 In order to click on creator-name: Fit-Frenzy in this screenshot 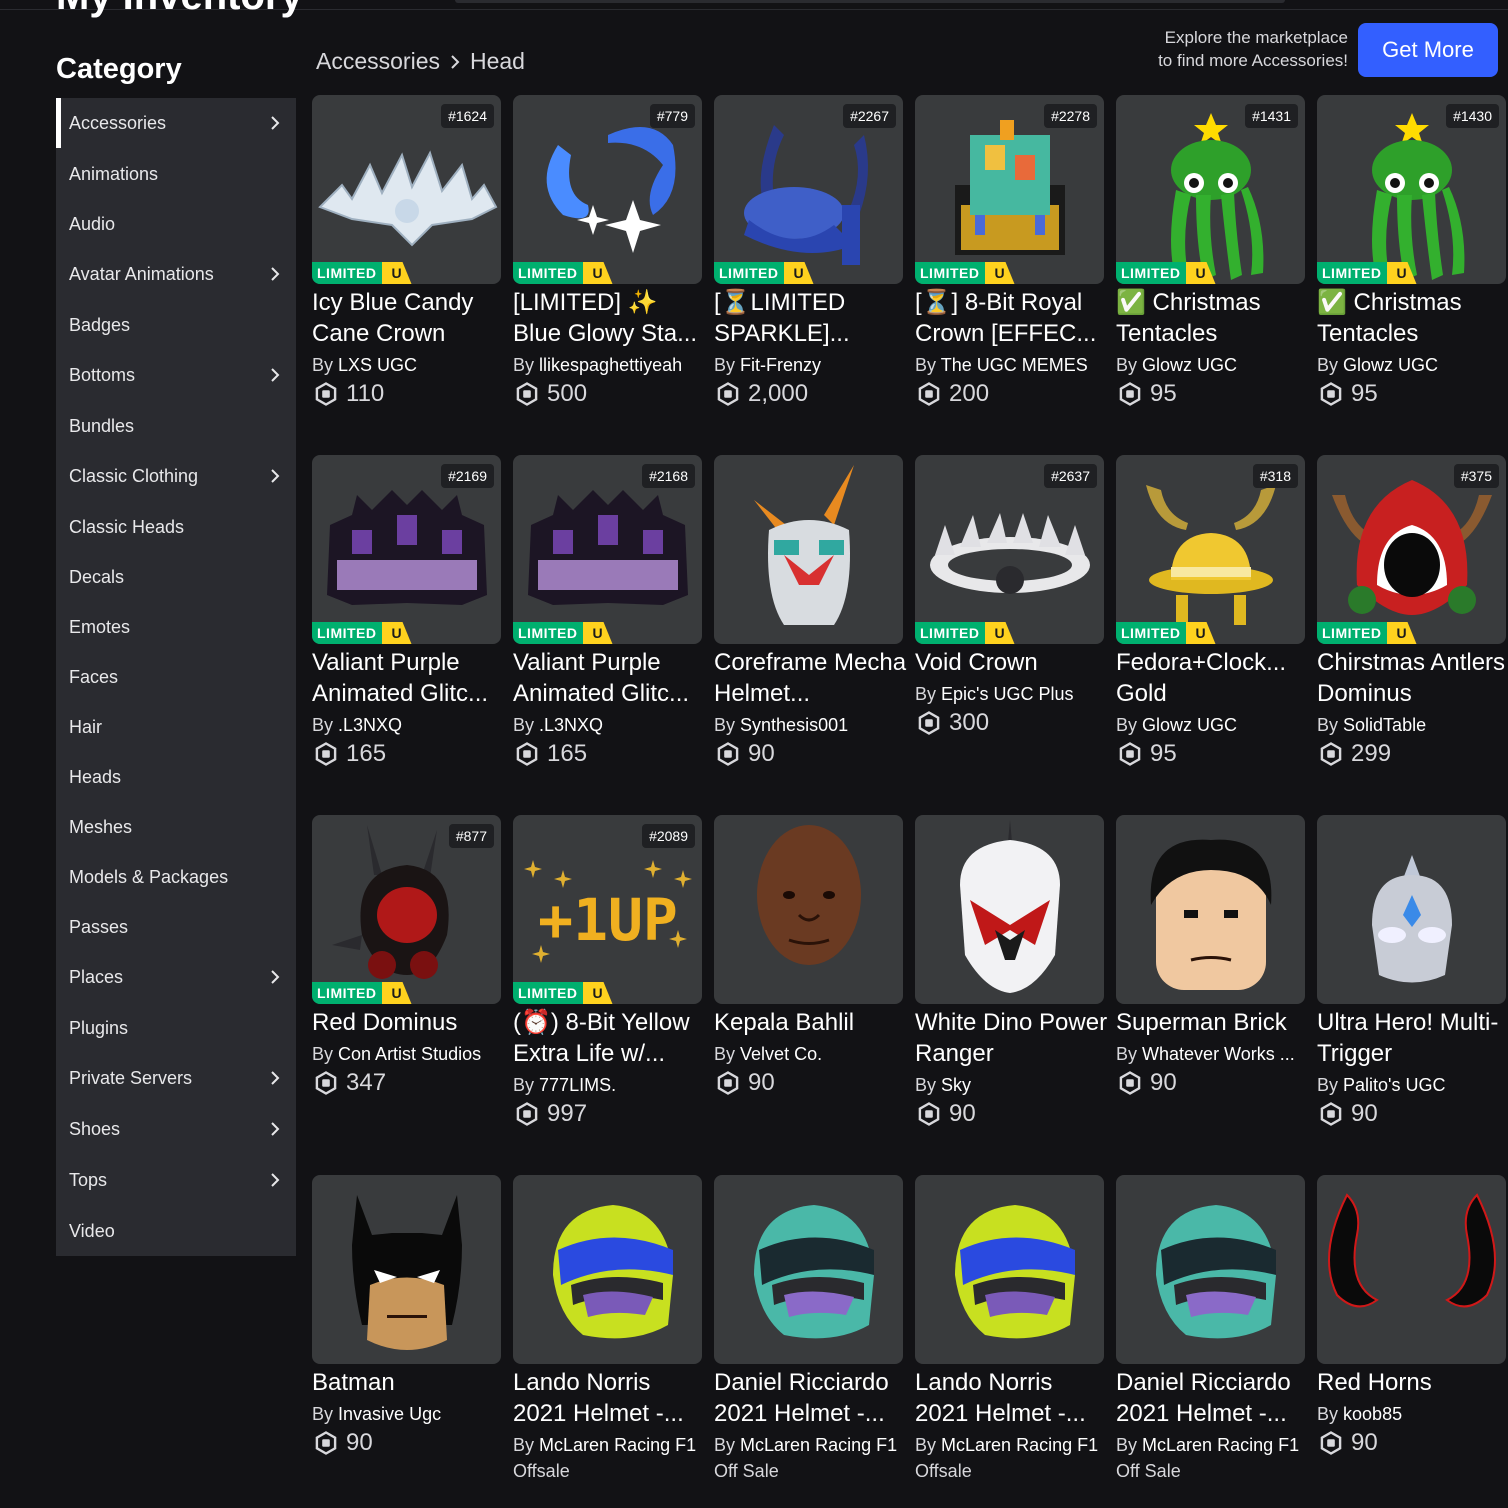, I will do `click(780, 365)`.